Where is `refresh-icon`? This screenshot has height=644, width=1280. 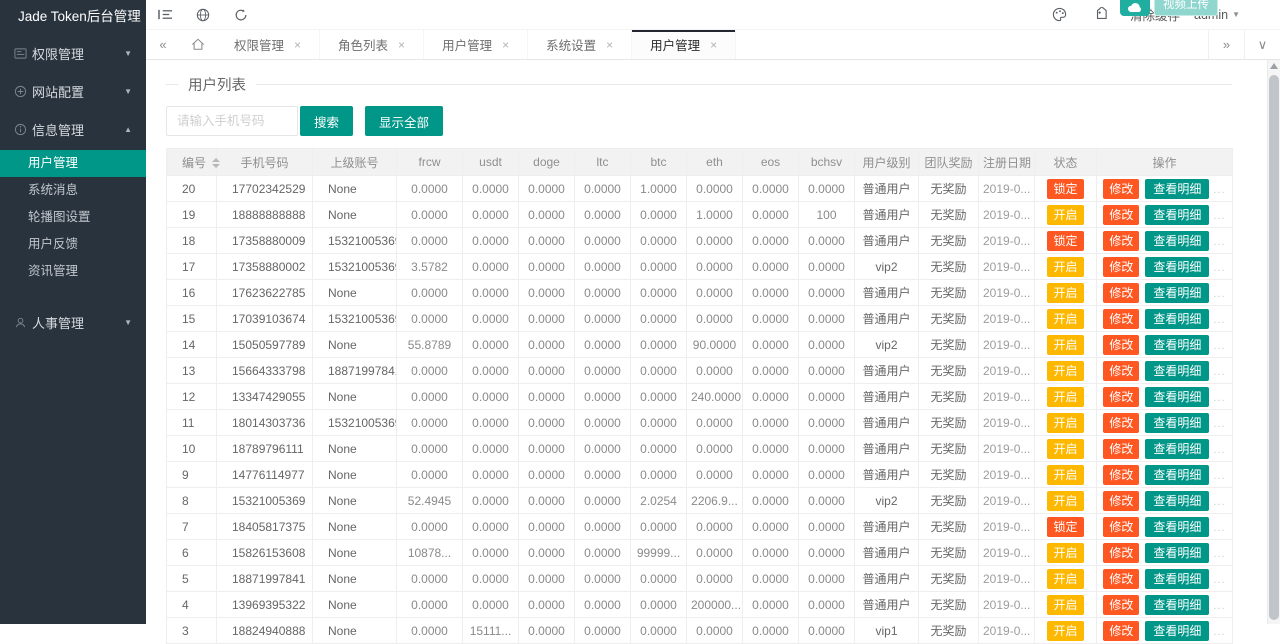 refresh-icon is located at coordinates (241, 15).